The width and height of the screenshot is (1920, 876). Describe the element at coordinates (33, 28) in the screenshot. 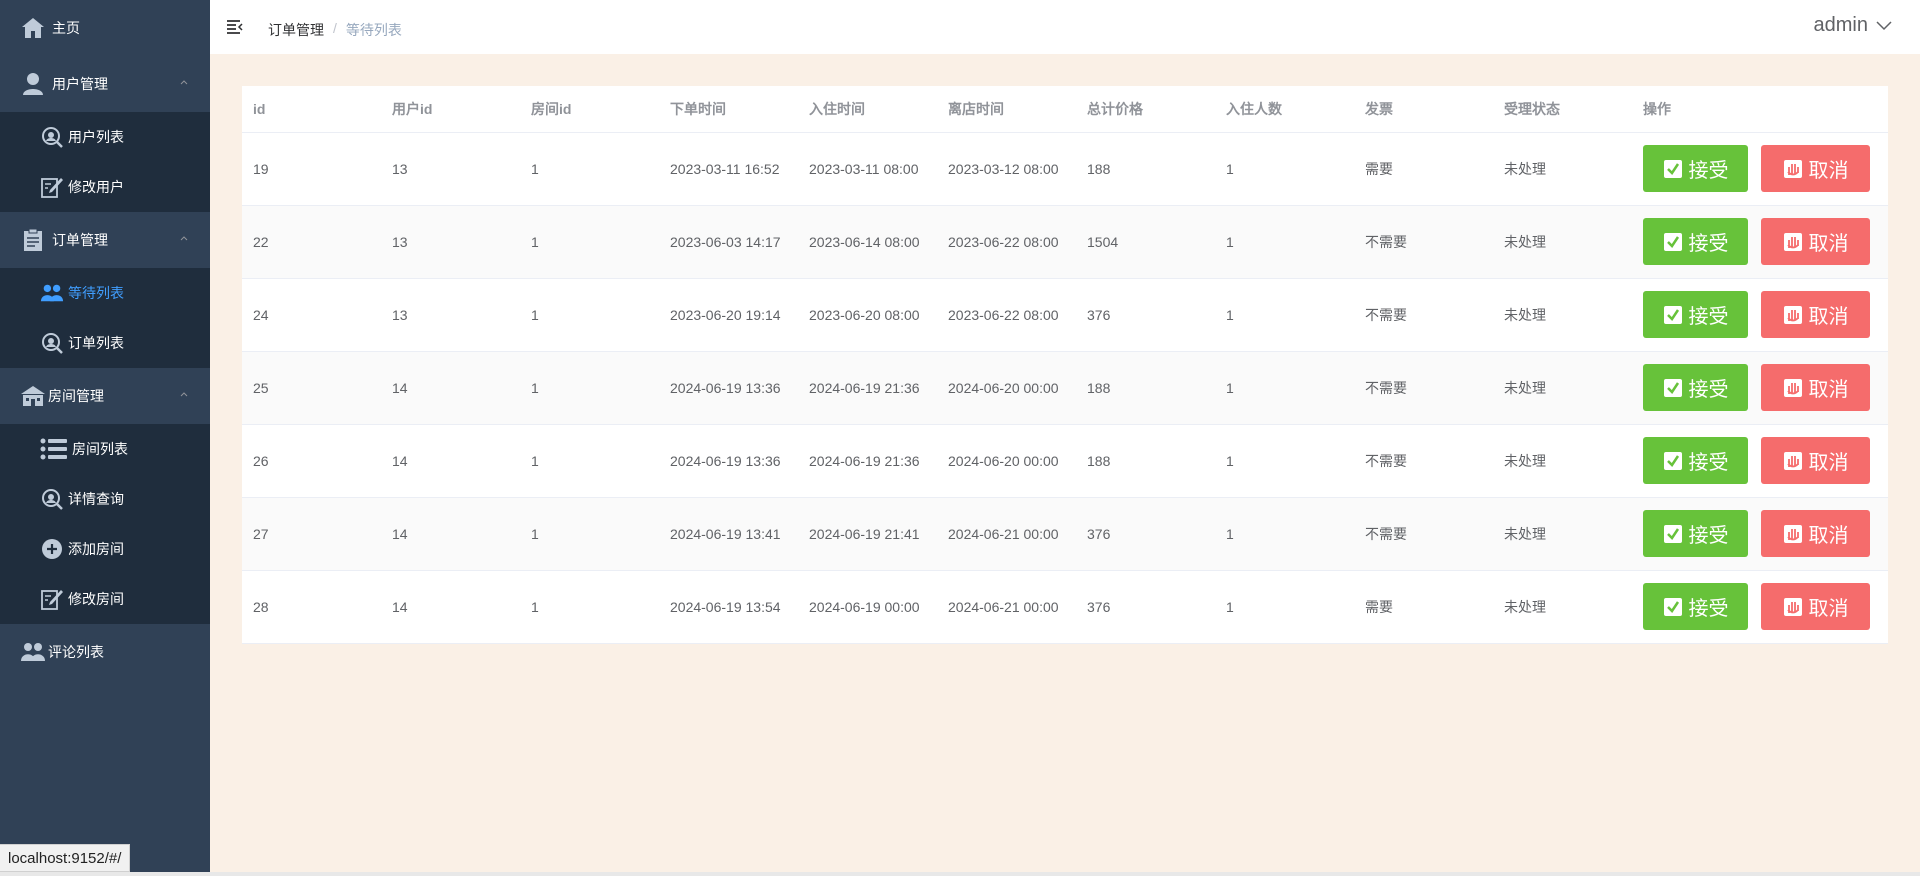

I see `home-icon` at that location.